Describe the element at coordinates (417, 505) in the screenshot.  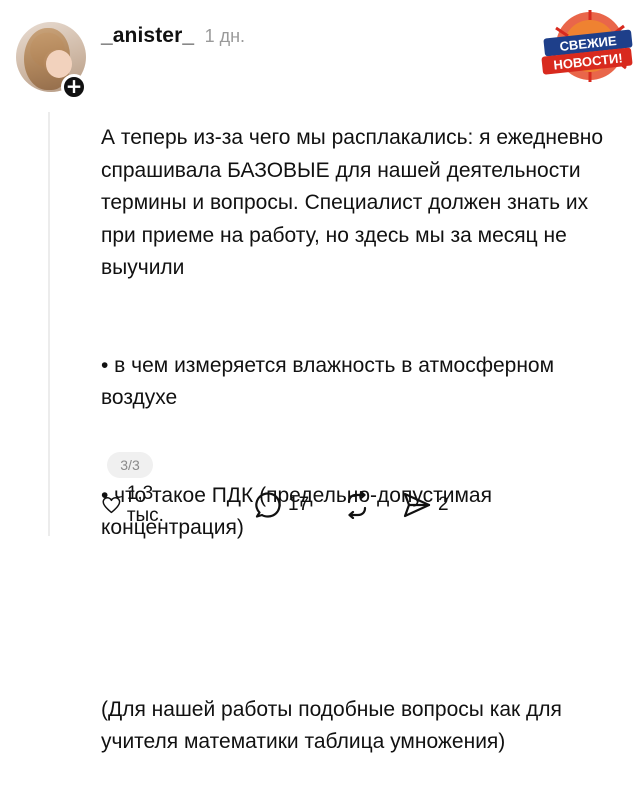
I see `send-icon` at that location.